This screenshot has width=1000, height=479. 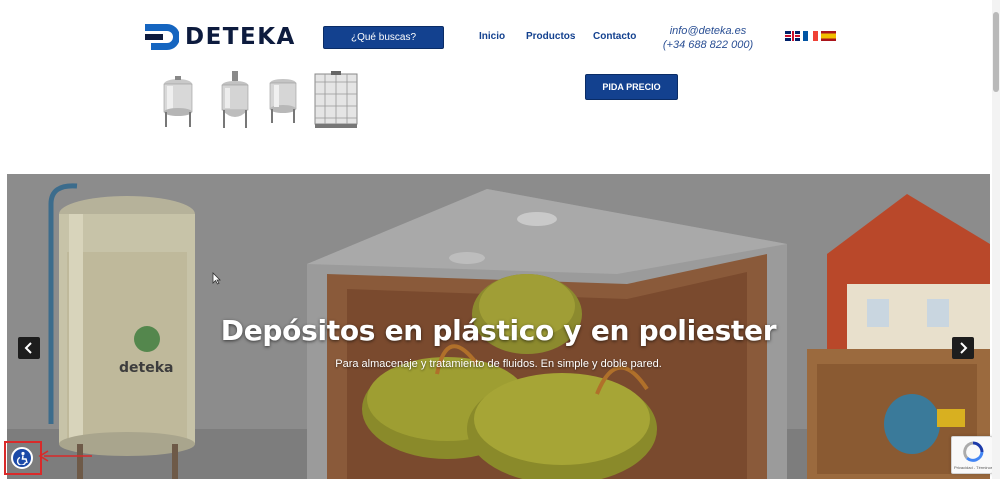 What do you see at coordinates (996, 239) in the screenshot?
I see `page-scrollbar` at bounding box center [996, 239].